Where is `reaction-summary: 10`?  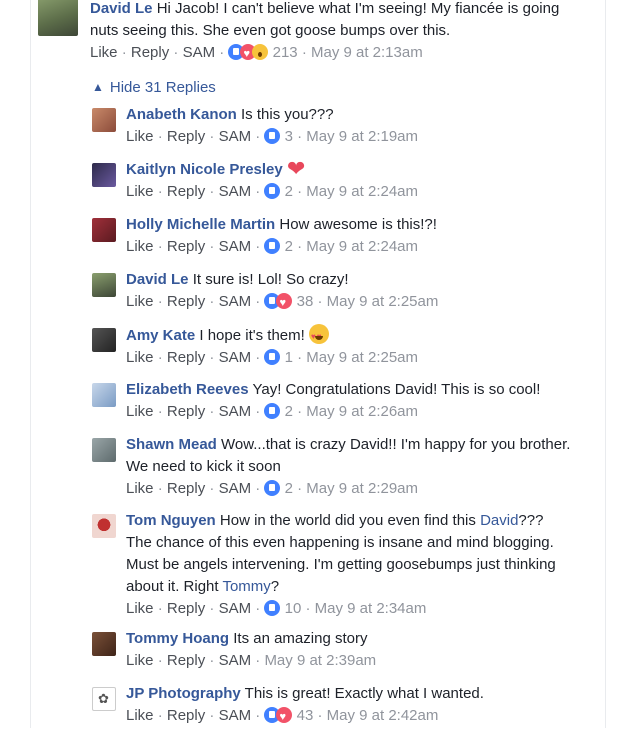
reaction-summary: 10 is located at coordinates (282, 608).